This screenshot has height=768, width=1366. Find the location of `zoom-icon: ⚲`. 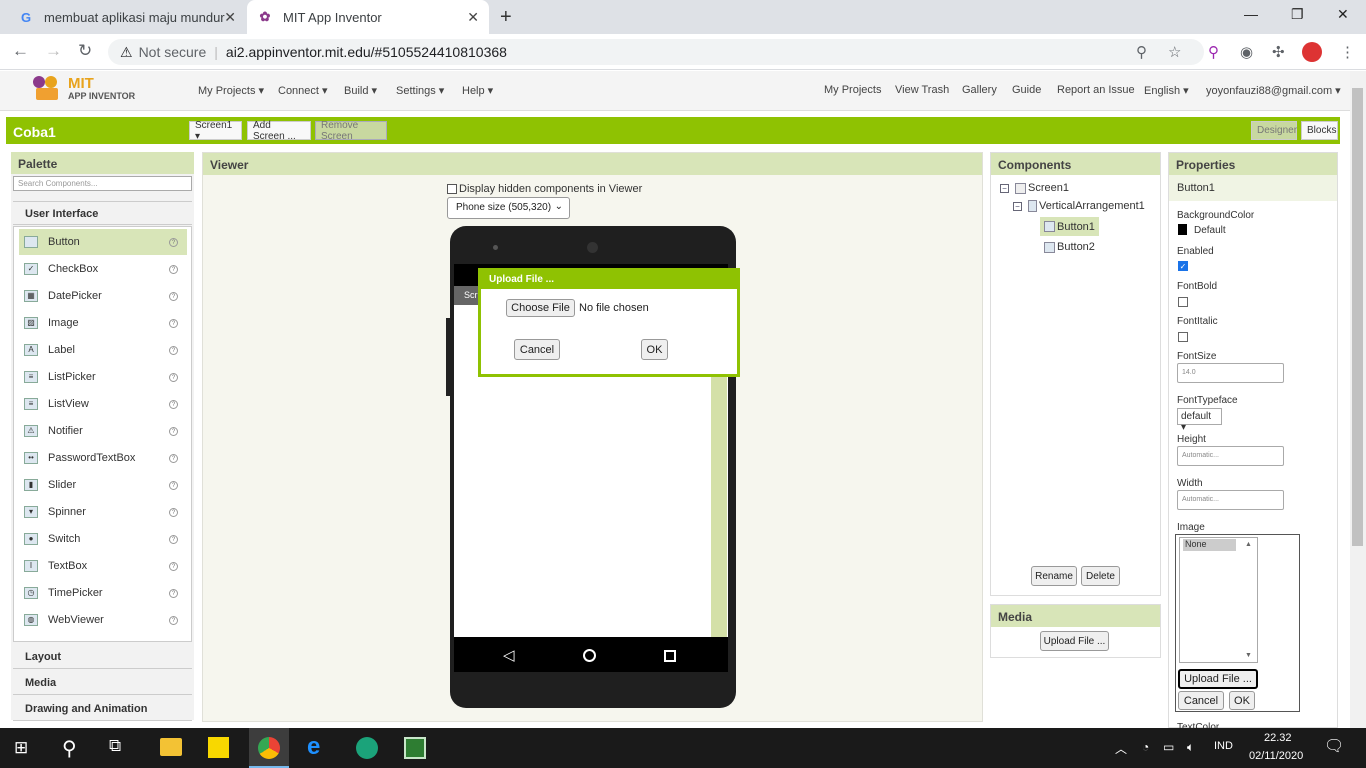

zoom-icon: ⚲ is located at coordinates (1141, 52).